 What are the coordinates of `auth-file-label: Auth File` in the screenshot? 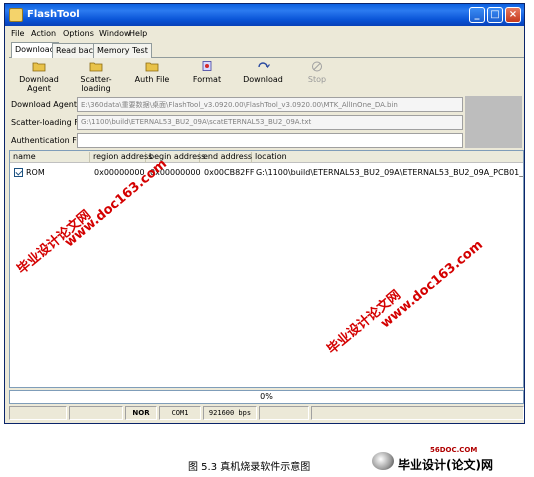 It's located at (152, 79).